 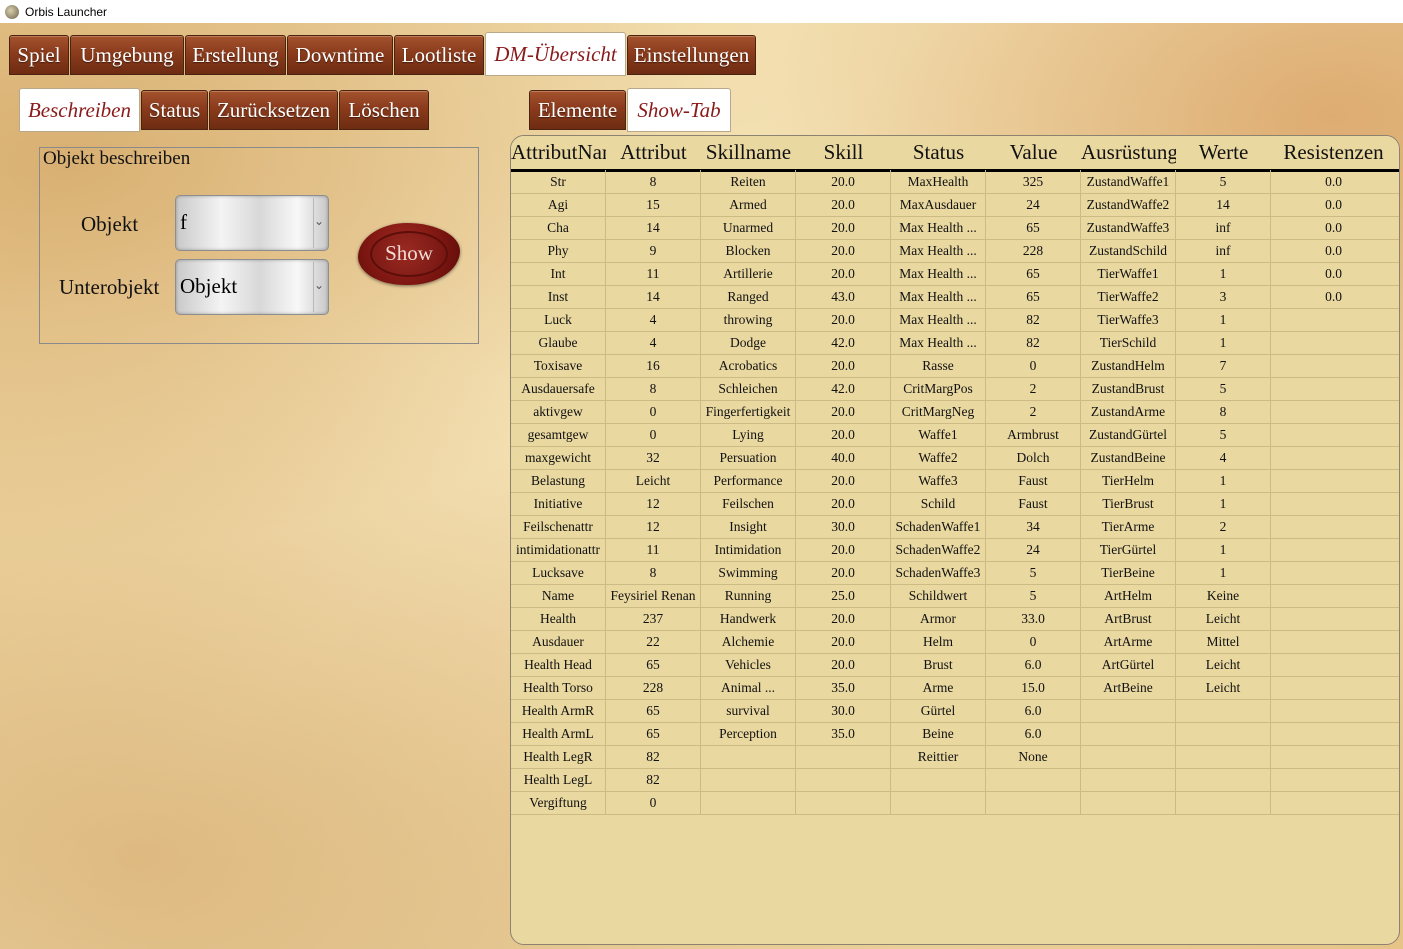 What do you see at coordinates (653, 756) in the screenshot?
I see `table-cell: 82` at bounding box center [653, 756].